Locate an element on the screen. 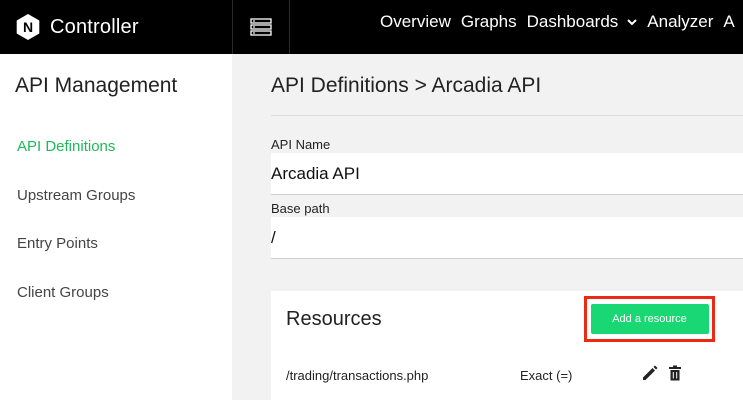  sidebar-item-upstream-groups: Upstream Groups is located at coordinates (76, 195).